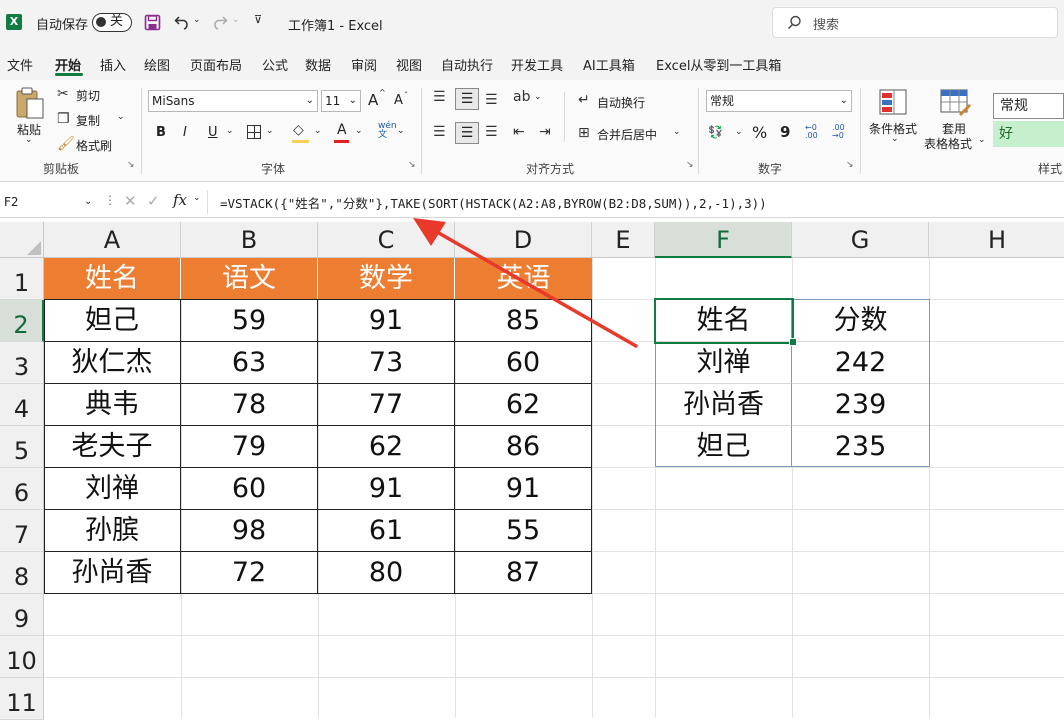 This screenshot has width=1064, height=728. Describe the element at coordinates (386, 405) in the screenshot. I see `table-cell: 77` at that location.